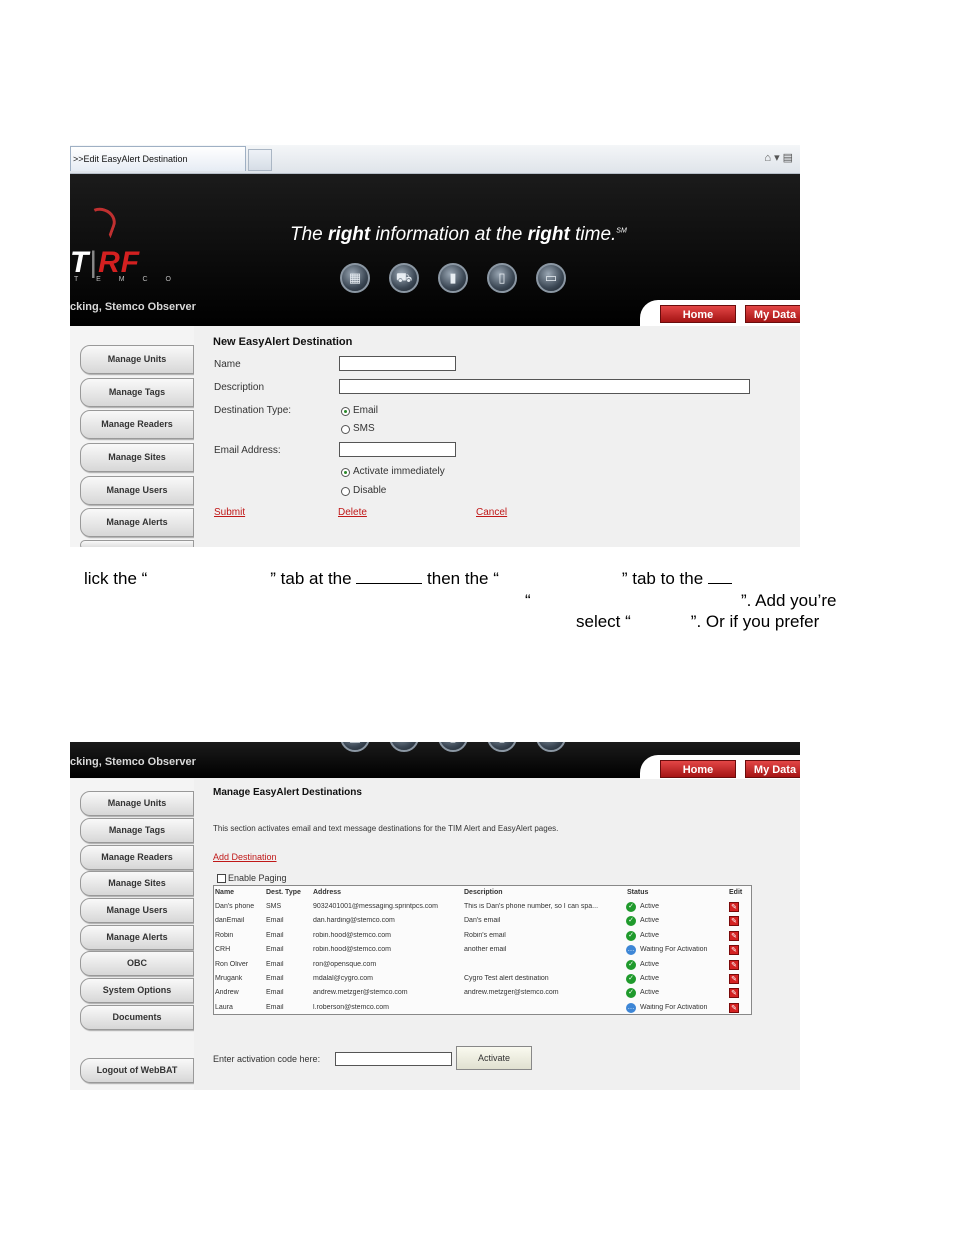  Describe the element at coordinates (137, 1017) in the screenshot. I see `sidebar-item-documents: Documents` at that location.